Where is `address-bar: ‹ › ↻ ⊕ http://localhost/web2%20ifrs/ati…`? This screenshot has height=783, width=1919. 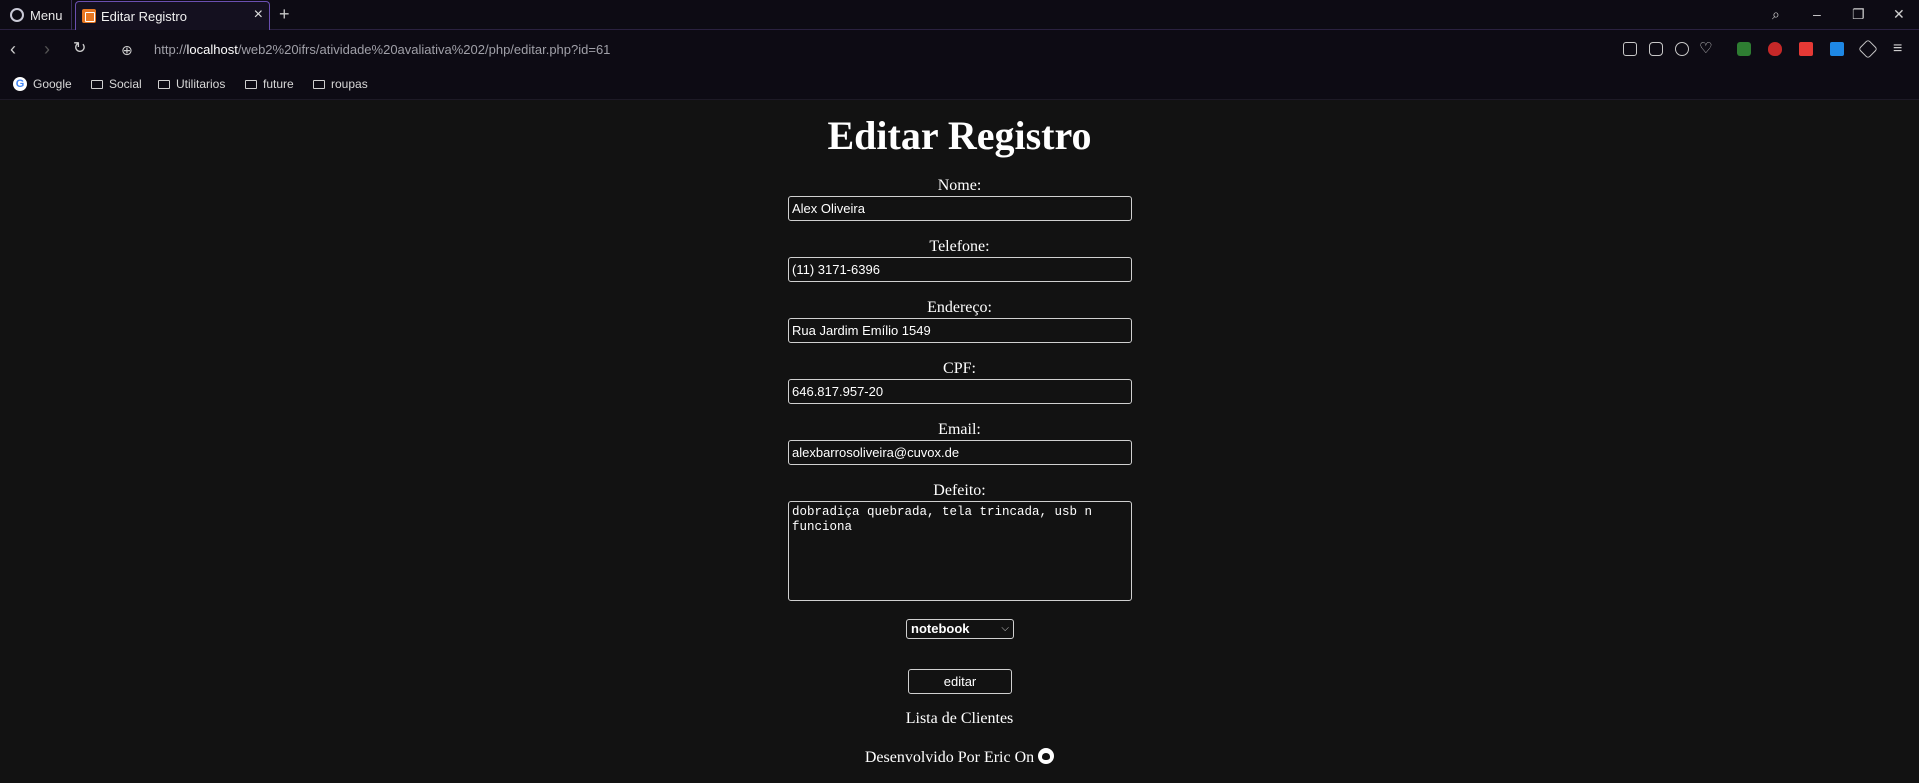 address-bar: ‹ › ↻ ⊕ http://localhost/web2%20ifrs/ati… is located at coordinates (959, 50).